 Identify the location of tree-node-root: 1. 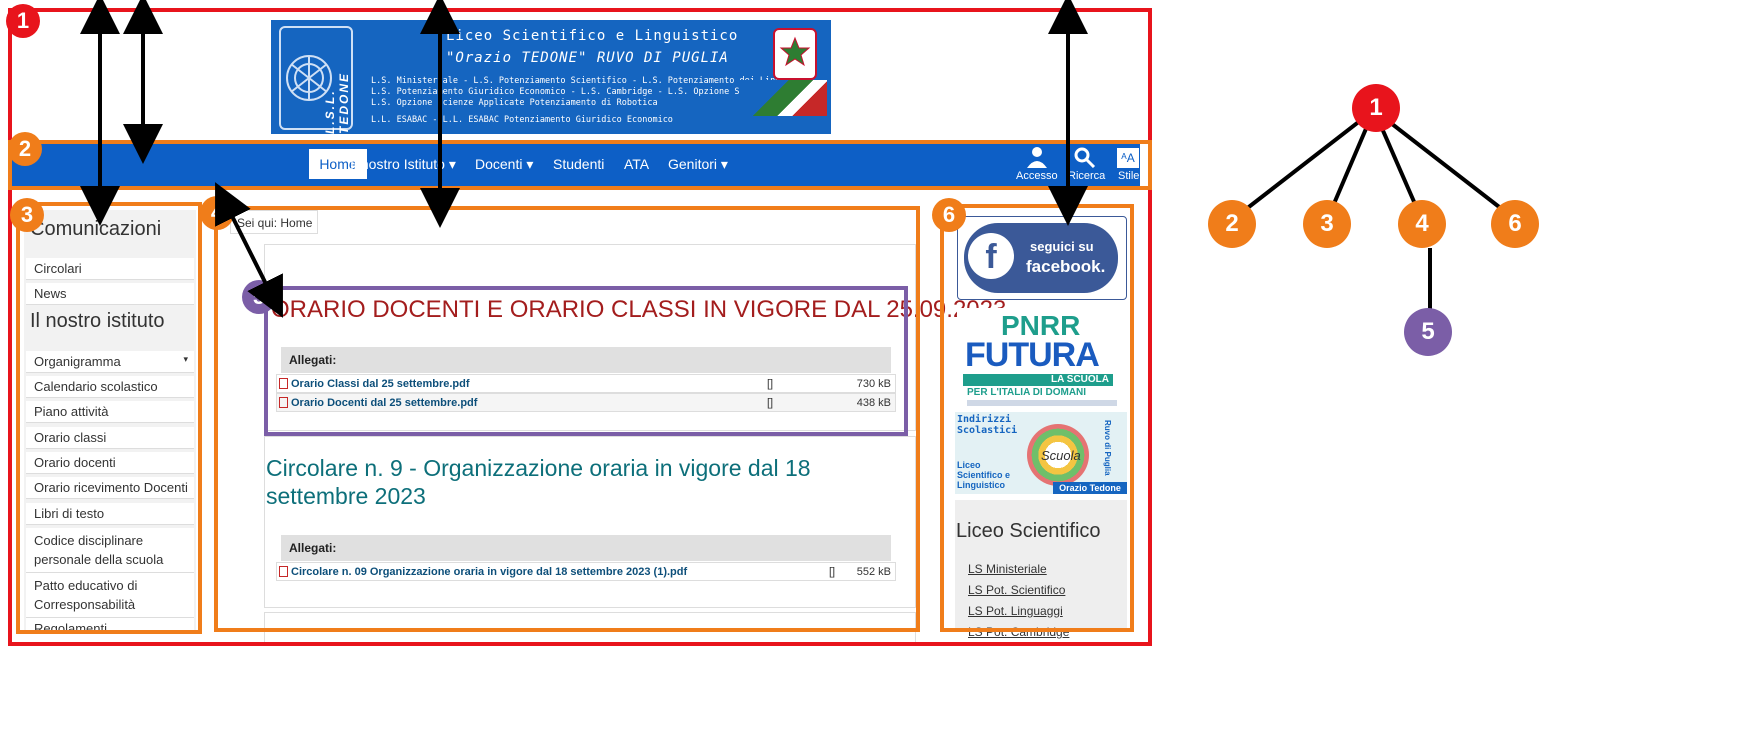
(1376, 108).